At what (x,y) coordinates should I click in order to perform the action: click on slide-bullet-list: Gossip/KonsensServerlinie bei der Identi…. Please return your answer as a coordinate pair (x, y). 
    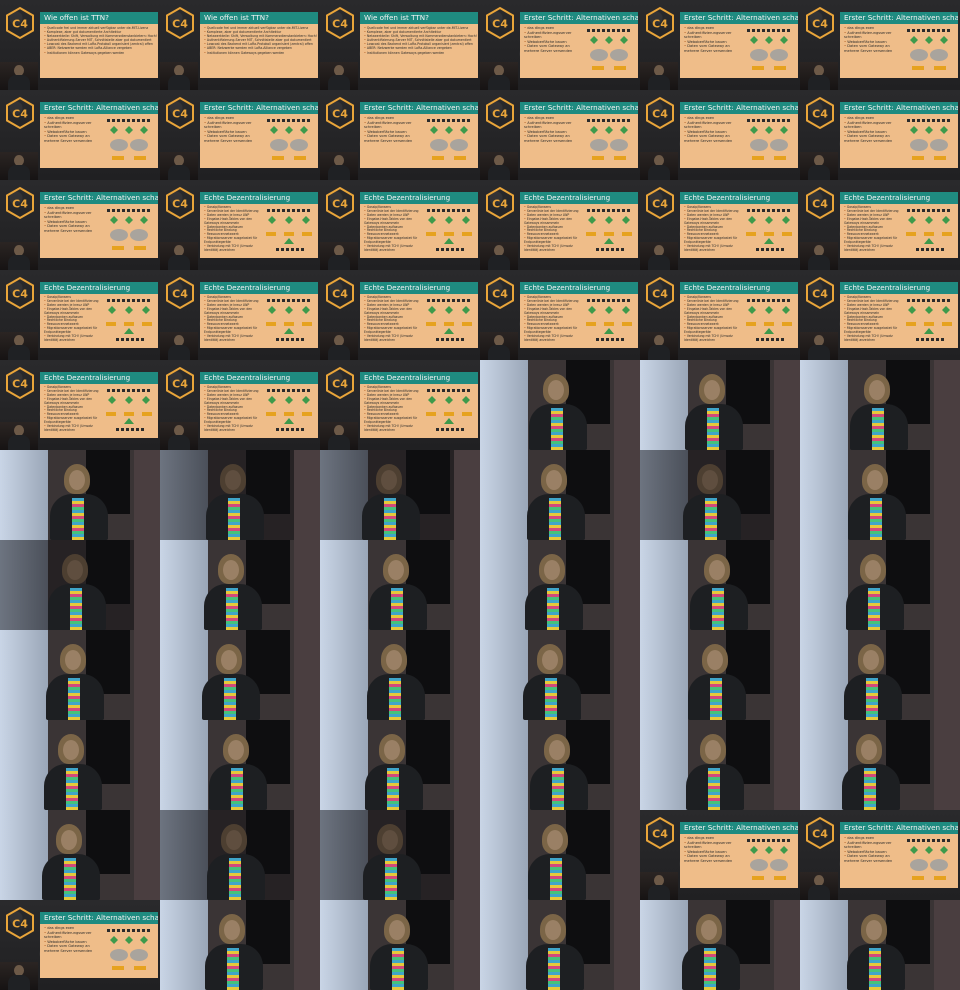
    Looking at the image, I should click on (710, 229).